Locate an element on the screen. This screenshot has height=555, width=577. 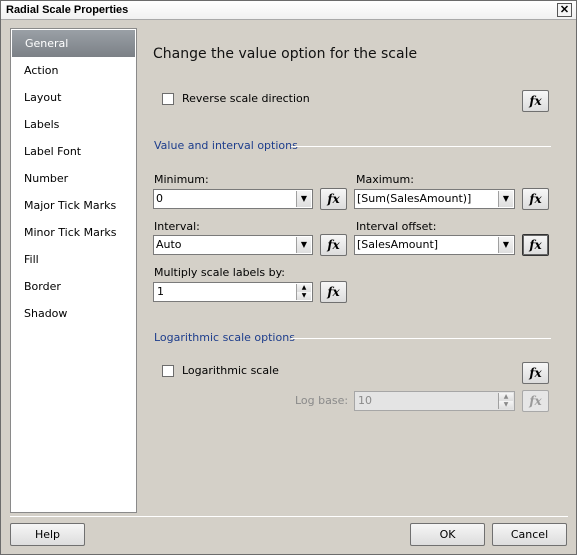
interval-combo: Auto ▼ is located at coordinates (233, 245).